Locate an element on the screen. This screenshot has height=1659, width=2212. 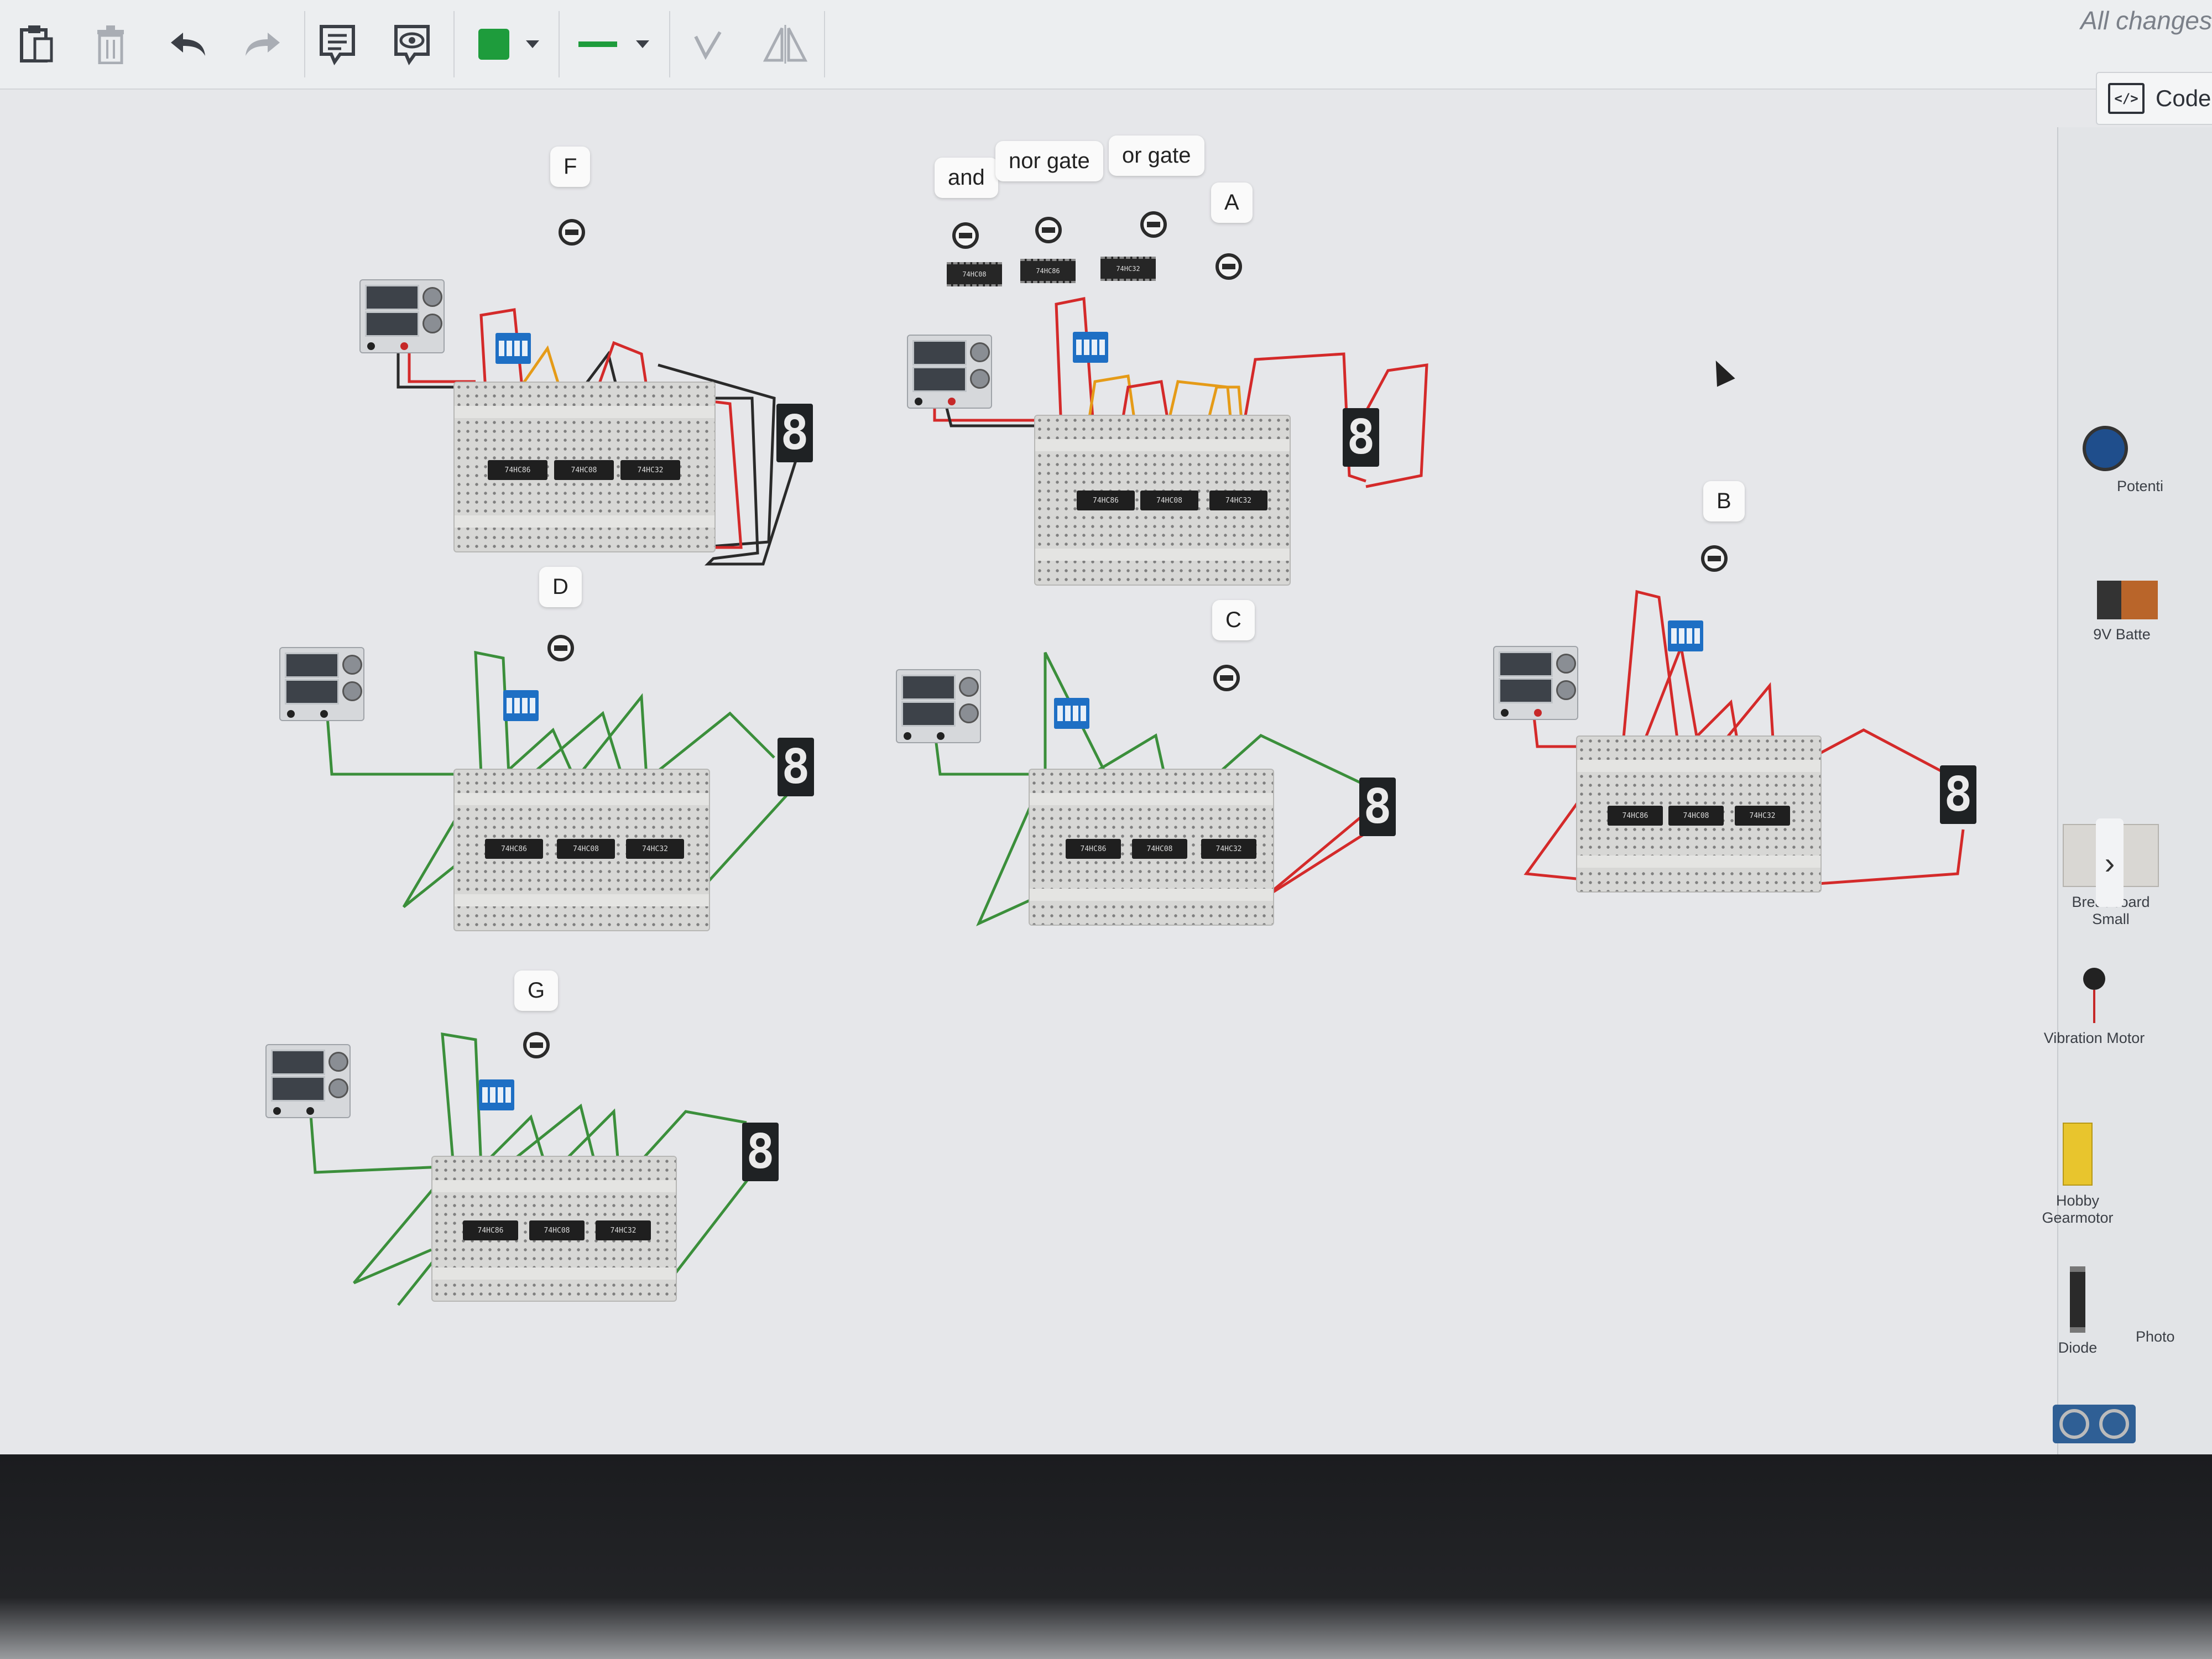
label-or-gate: or gate is located at coordinates (1156, 155).